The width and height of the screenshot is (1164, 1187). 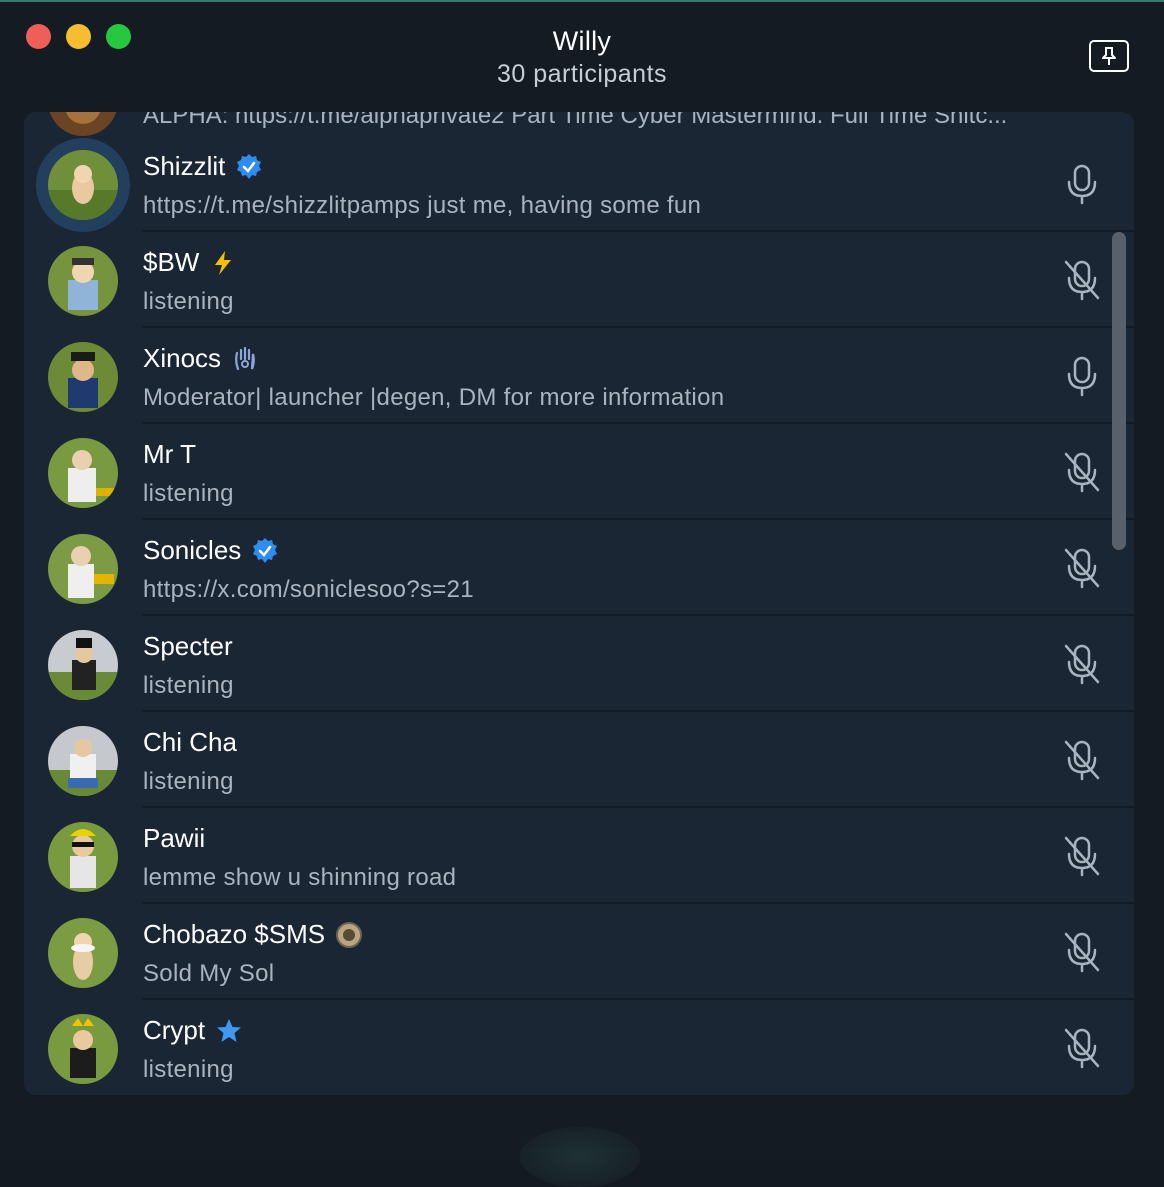 I want to click on participants-count: 30 participants, so click(x=582, y=74).